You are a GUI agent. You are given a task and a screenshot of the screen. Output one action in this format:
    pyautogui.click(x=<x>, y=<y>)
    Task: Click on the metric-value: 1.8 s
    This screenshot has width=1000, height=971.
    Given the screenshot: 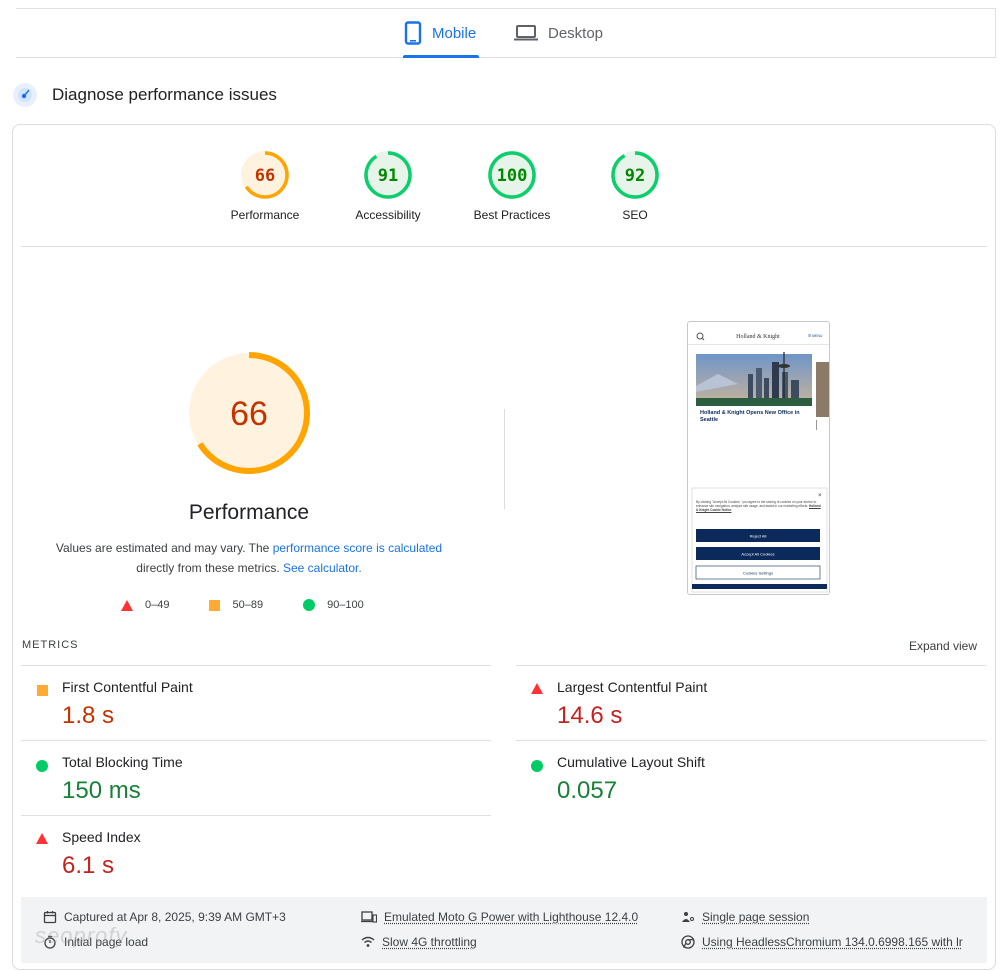 What is the action you would take?
    pyautogui.click(x=88, y=715)
    